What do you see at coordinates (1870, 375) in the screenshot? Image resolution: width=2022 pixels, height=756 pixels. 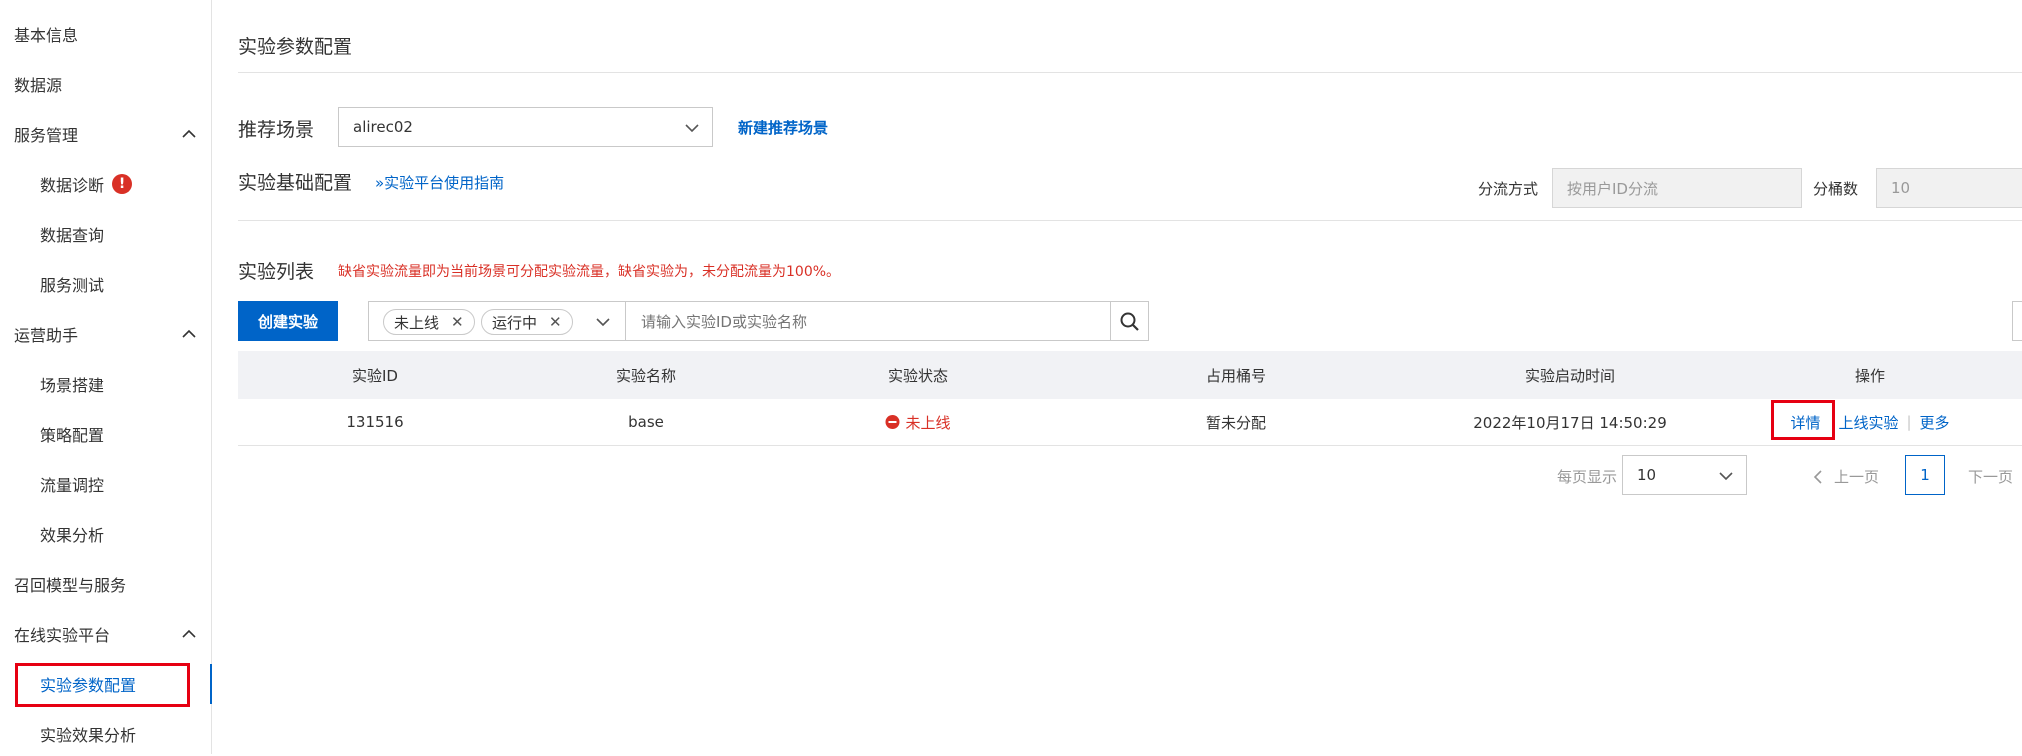 I see `column-header: 操作` at bounding box center [1870, 375].